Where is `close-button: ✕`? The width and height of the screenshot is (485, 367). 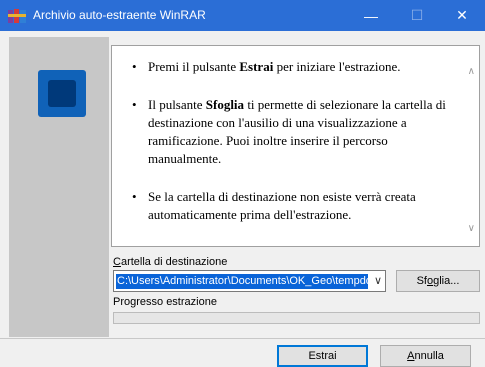 close-button: ✕ is located at coordinates (462, 15).